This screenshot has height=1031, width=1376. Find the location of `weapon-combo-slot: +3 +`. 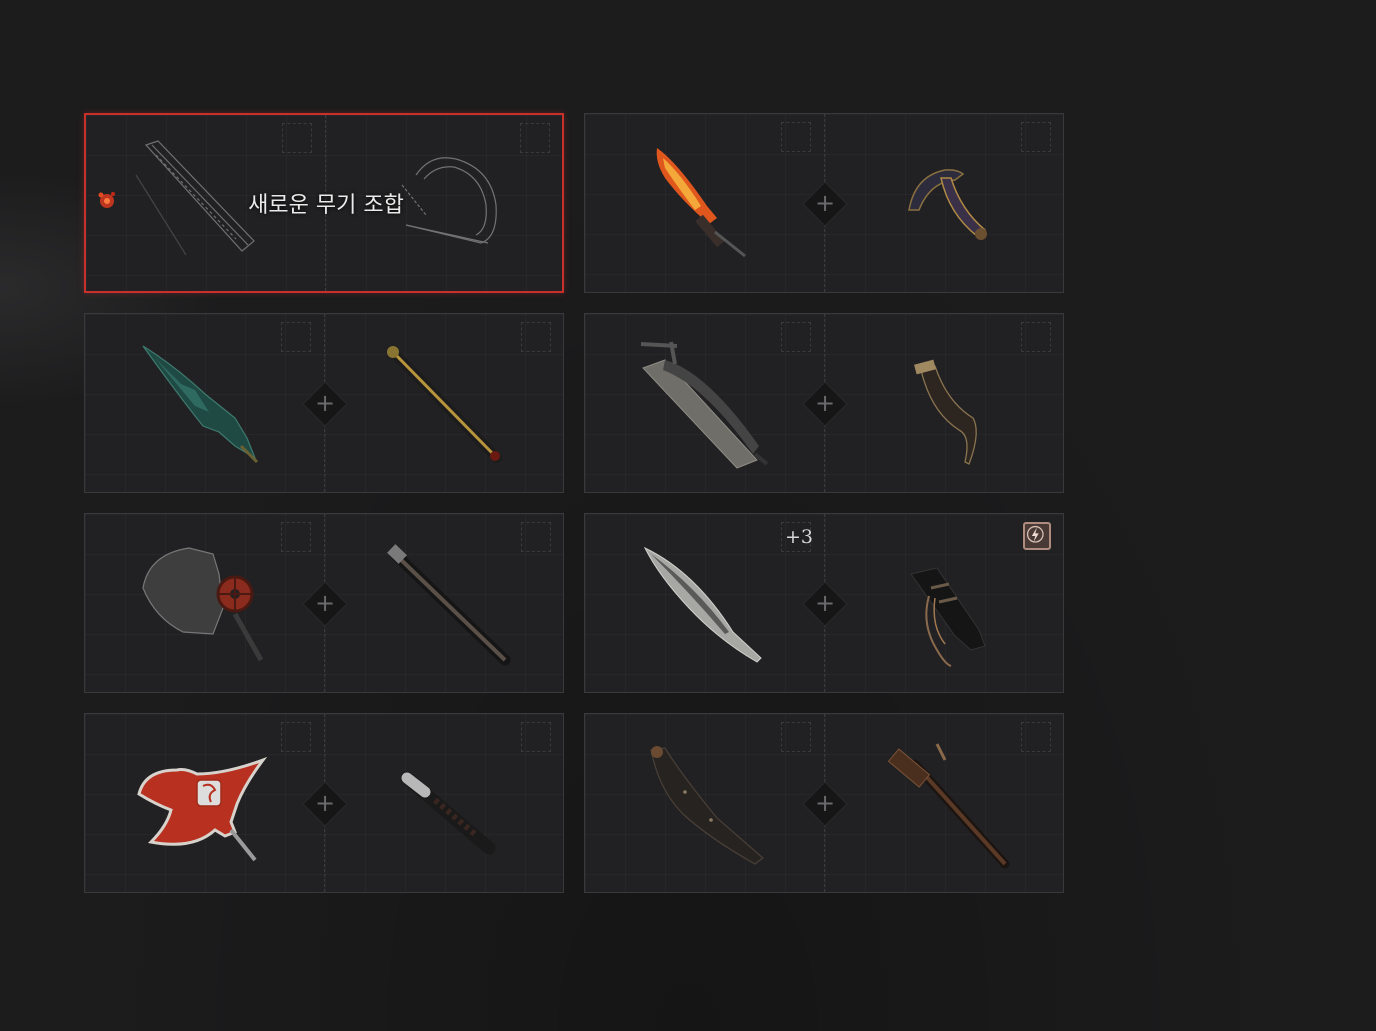

weapon-combo-slot: +3 + is located at coordinates (824, 603).